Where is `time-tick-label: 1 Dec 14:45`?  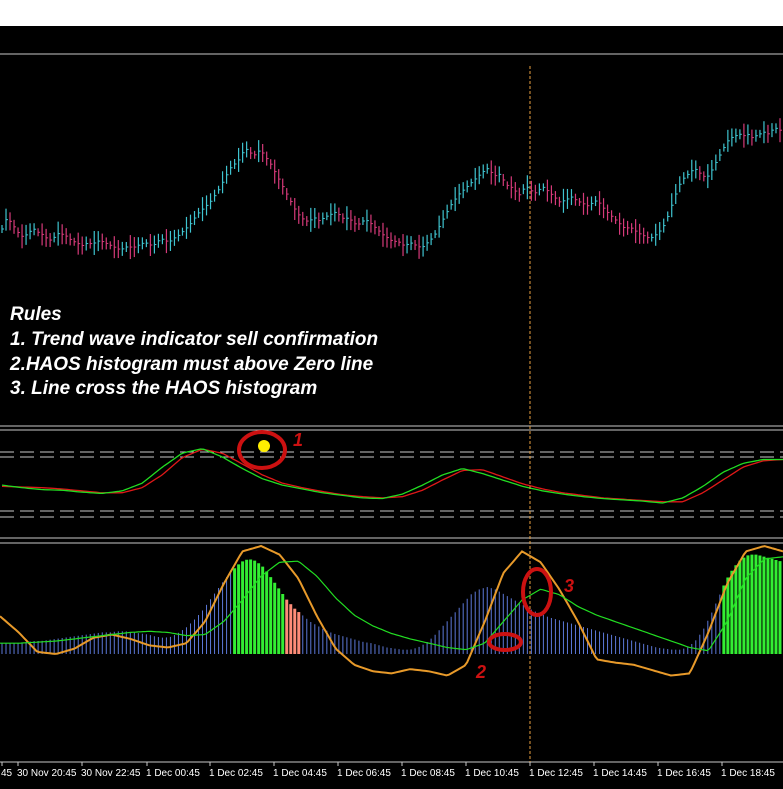 time-tick-label: 1 Dec 14:45 is located at coordinates (620, 773).